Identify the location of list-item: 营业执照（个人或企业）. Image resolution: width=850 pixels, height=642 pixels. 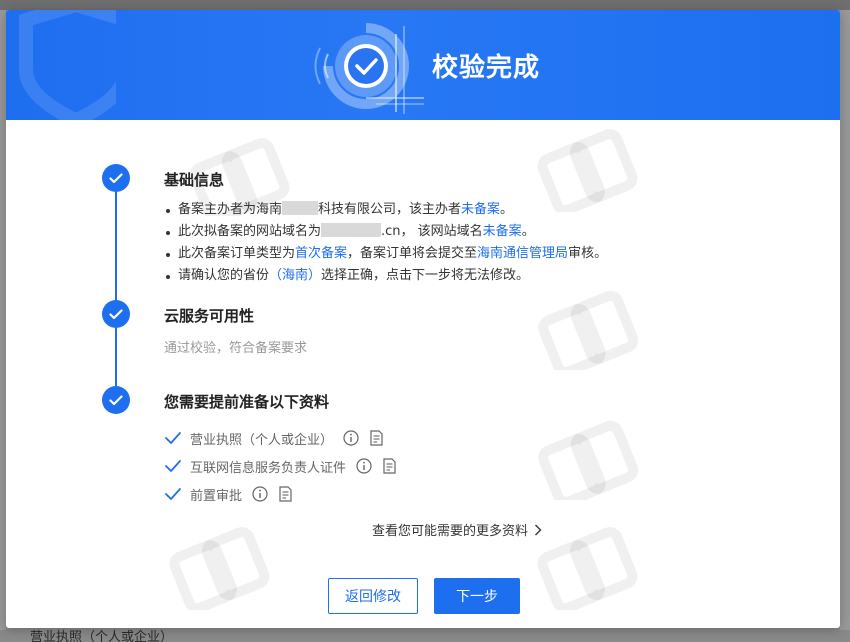
(280, 438).